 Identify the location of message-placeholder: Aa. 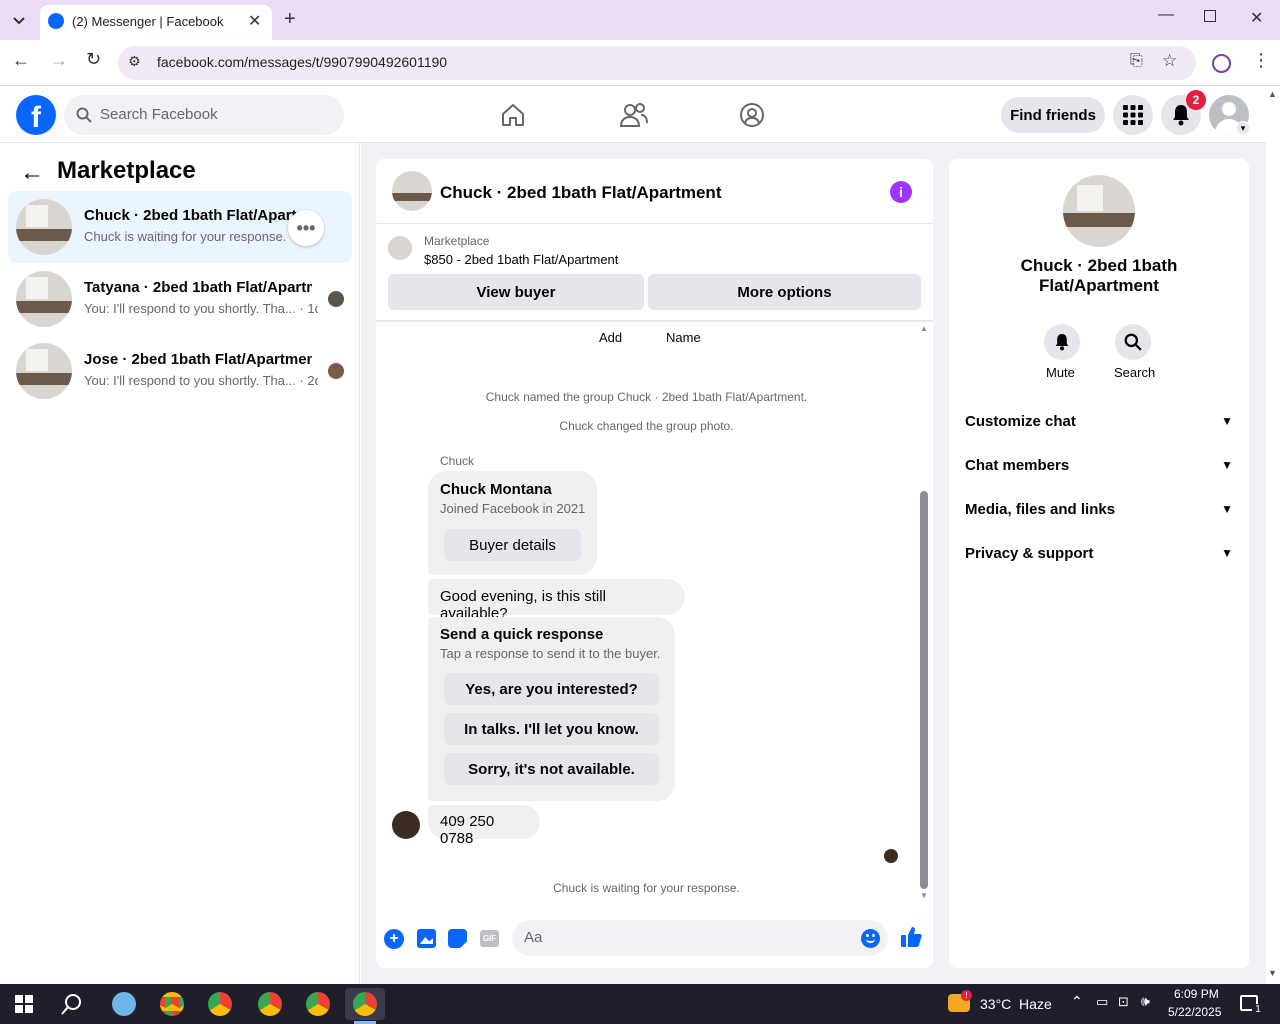
(533, 937).